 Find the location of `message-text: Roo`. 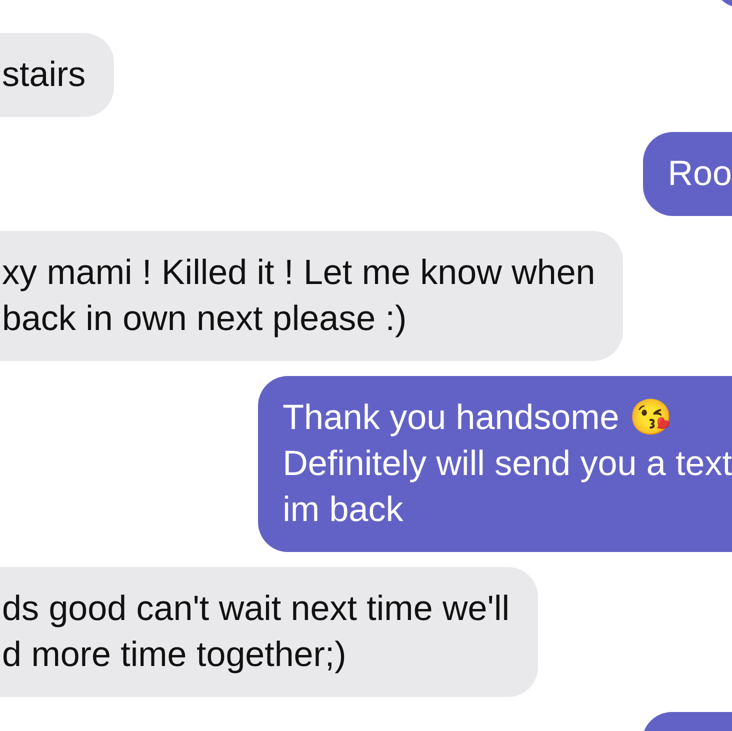

message-text: Roo is located at coordinates (700, 173).